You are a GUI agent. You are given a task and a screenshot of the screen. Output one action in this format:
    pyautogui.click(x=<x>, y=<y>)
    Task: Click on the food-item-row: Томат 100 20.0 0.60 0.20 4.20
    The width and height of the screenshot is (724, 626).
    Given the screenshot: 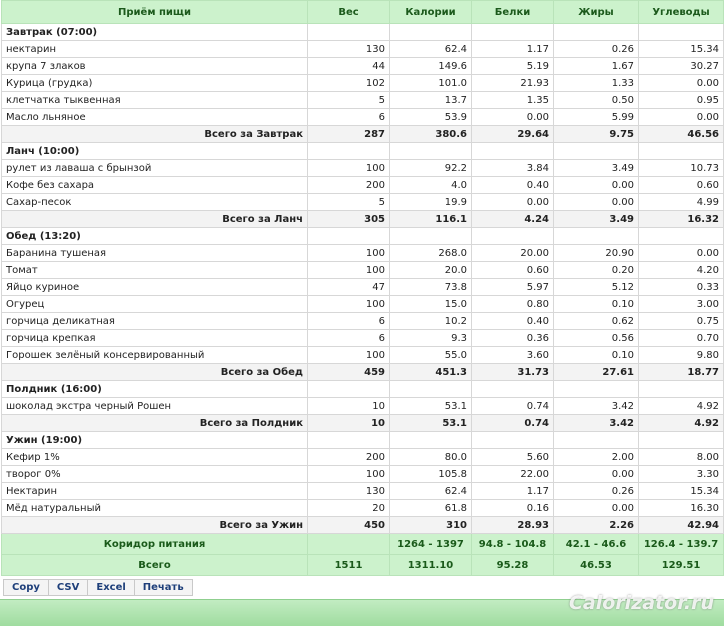 What is the action you would take?
    pyautogui.click(x=362, y=270)
    